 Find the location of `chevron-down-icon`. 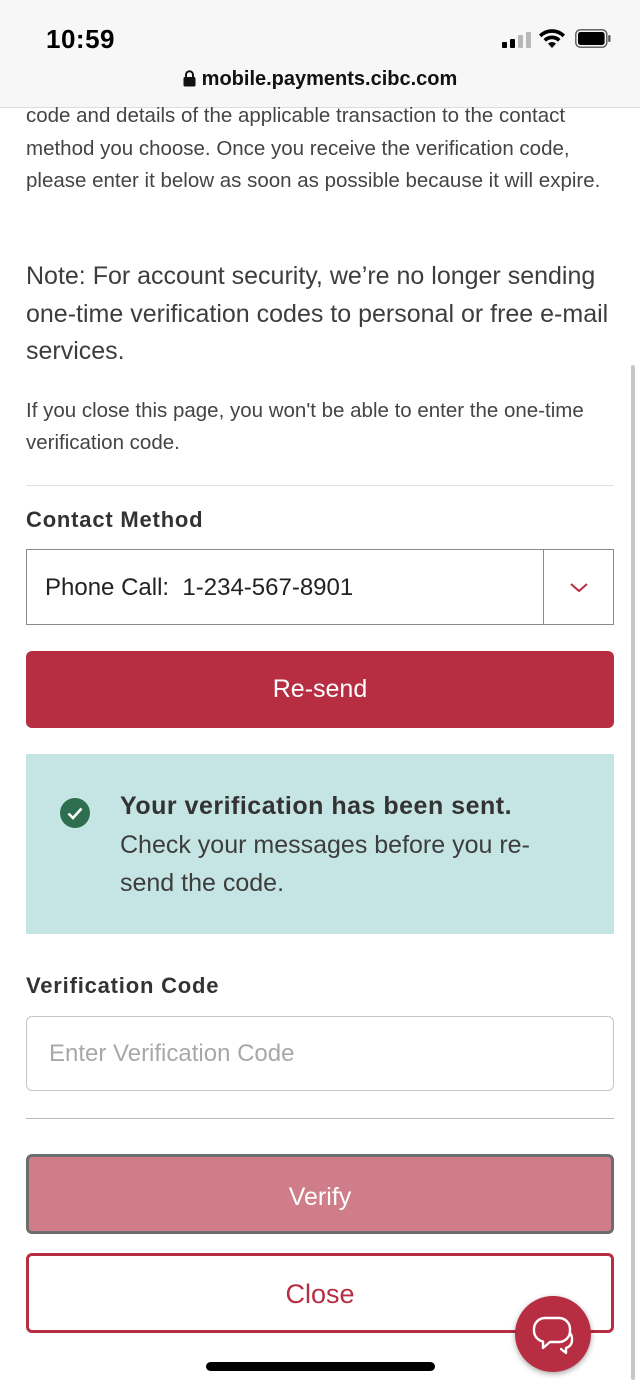

chevron-down-icon is located at coordinates (579, 587).